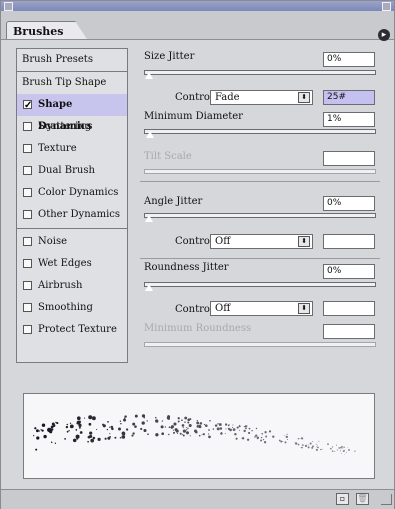 Image resolution: width=395 pixels, height=509 pixels. Describe the element at coordinates (149, 218) in the screenshot. I see `angle-jitter-slider-thumb` at that location.